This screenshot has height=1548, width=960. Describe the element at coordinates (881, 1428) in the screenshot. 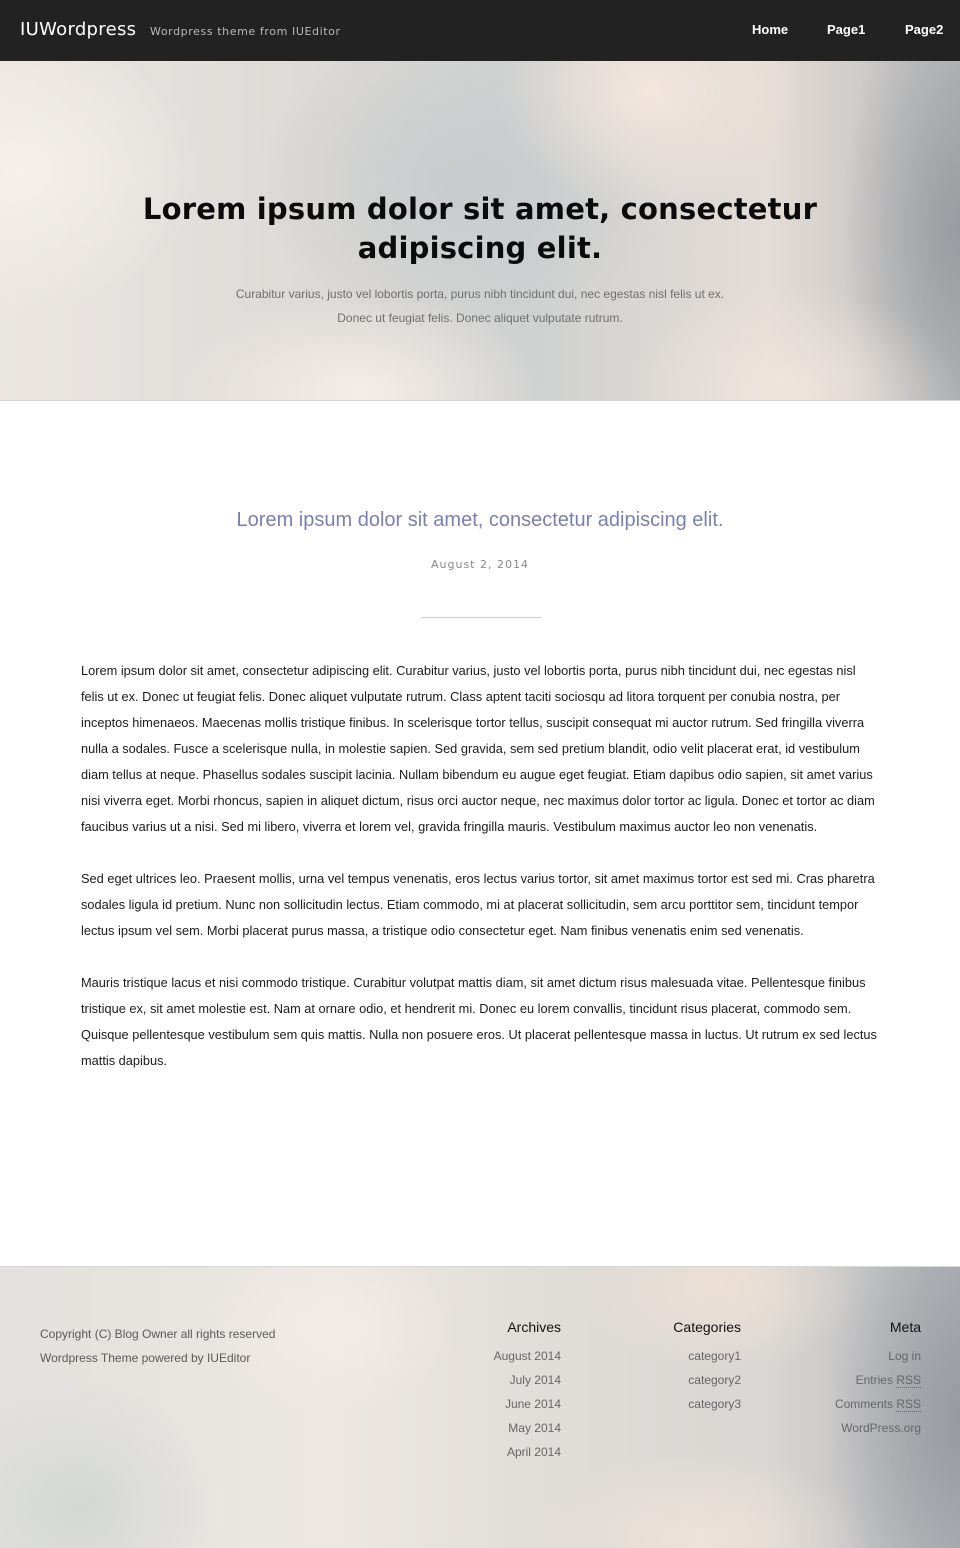

I see `wordpress-org-link: WordPress.org` at that location.